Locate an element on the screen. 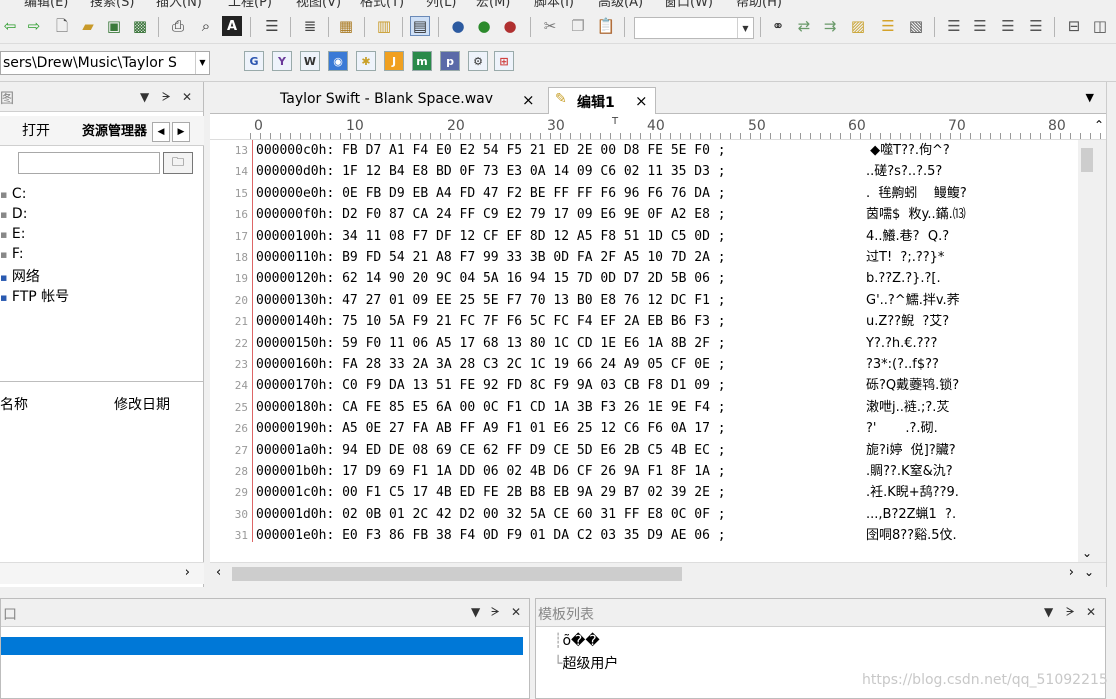 This screenshot has width=1116, height=699. print-icon: ⎙ is located at coordinates (178, 26).